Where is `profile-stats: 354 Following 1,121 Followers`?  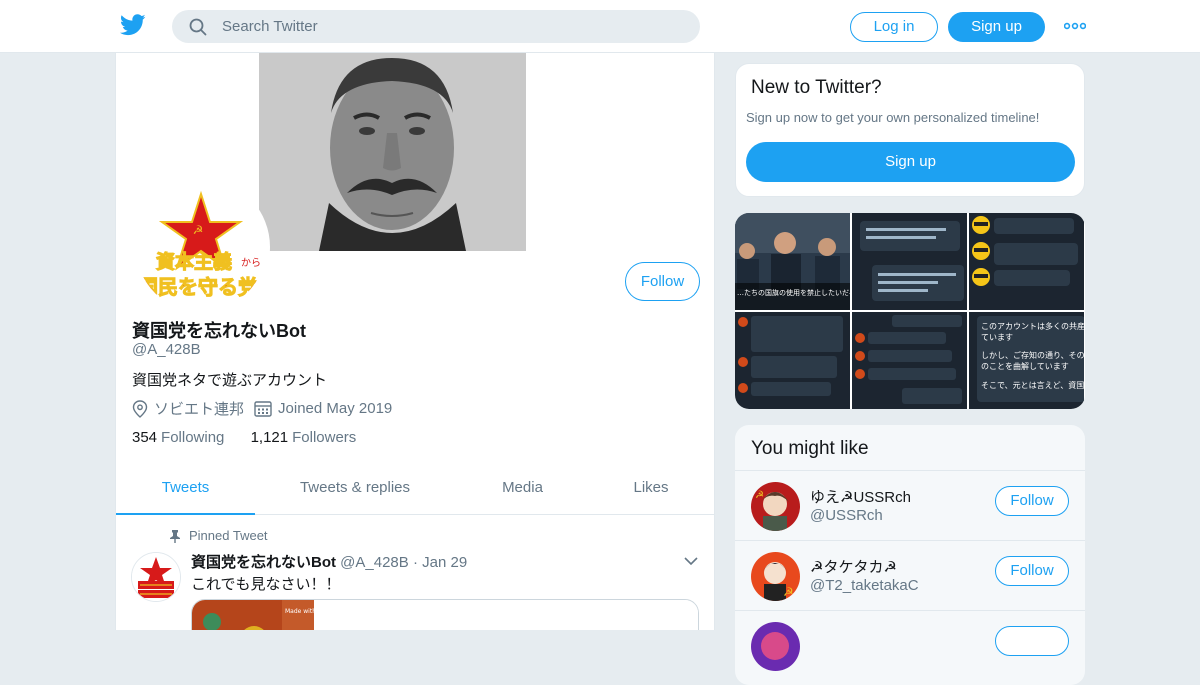
profile-stats: 354 Following 1,121 Followers is located at coordinates (244, 437).